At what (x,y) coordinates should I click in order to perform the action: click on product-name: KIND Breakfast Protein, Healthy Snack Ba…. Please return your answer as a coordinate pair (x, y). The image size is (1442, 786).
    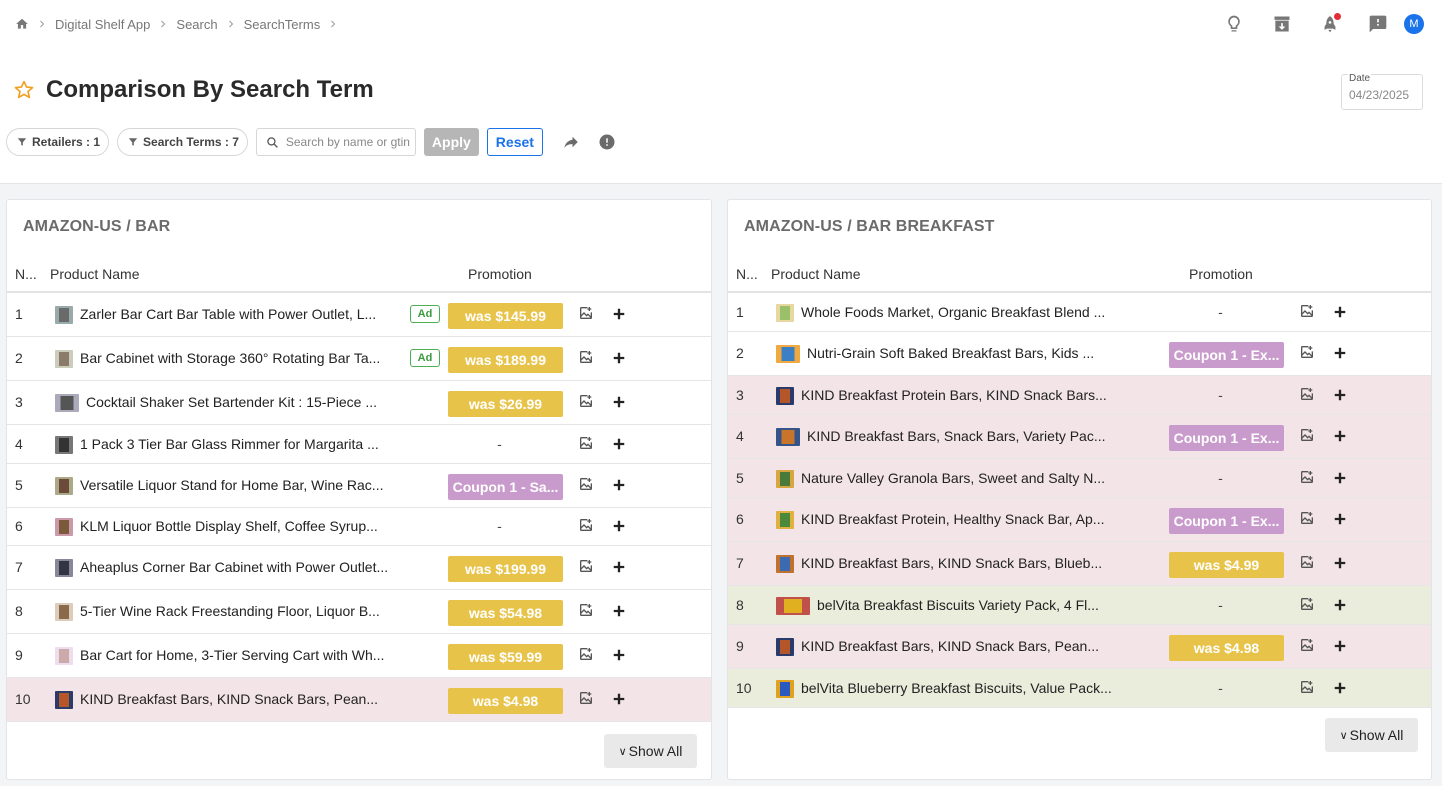
    Looking at the image, I should click on (956, 519).